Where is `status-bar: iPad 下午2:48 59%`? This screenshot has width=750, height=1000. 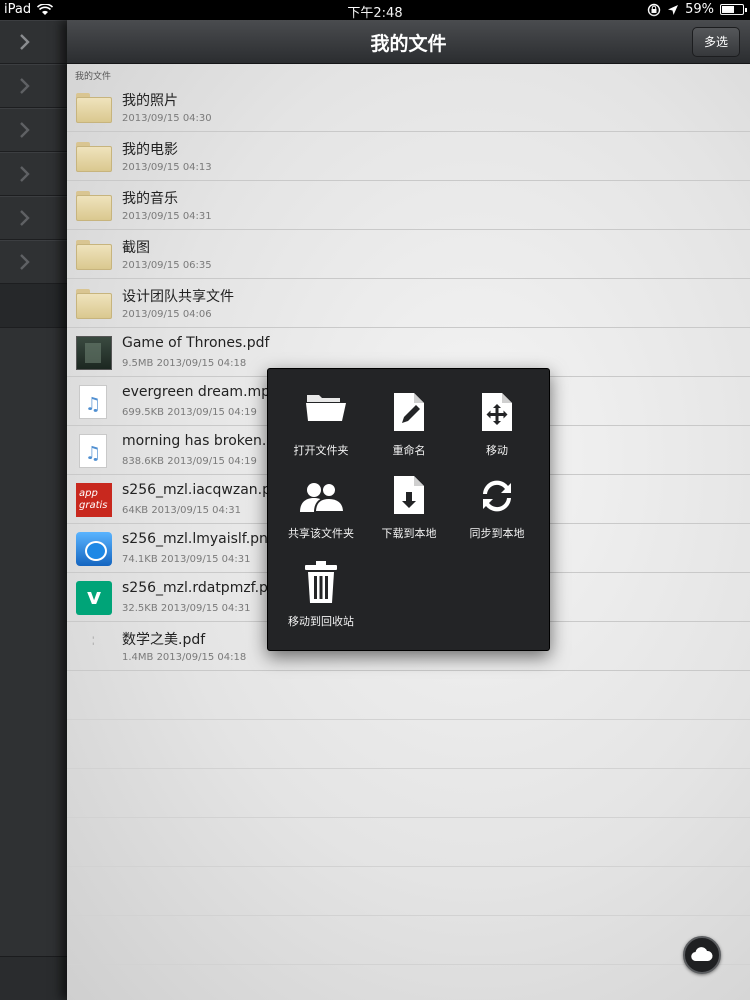 status-bar: iPad 下午2:48 59% is located at coordinates (375, 10).